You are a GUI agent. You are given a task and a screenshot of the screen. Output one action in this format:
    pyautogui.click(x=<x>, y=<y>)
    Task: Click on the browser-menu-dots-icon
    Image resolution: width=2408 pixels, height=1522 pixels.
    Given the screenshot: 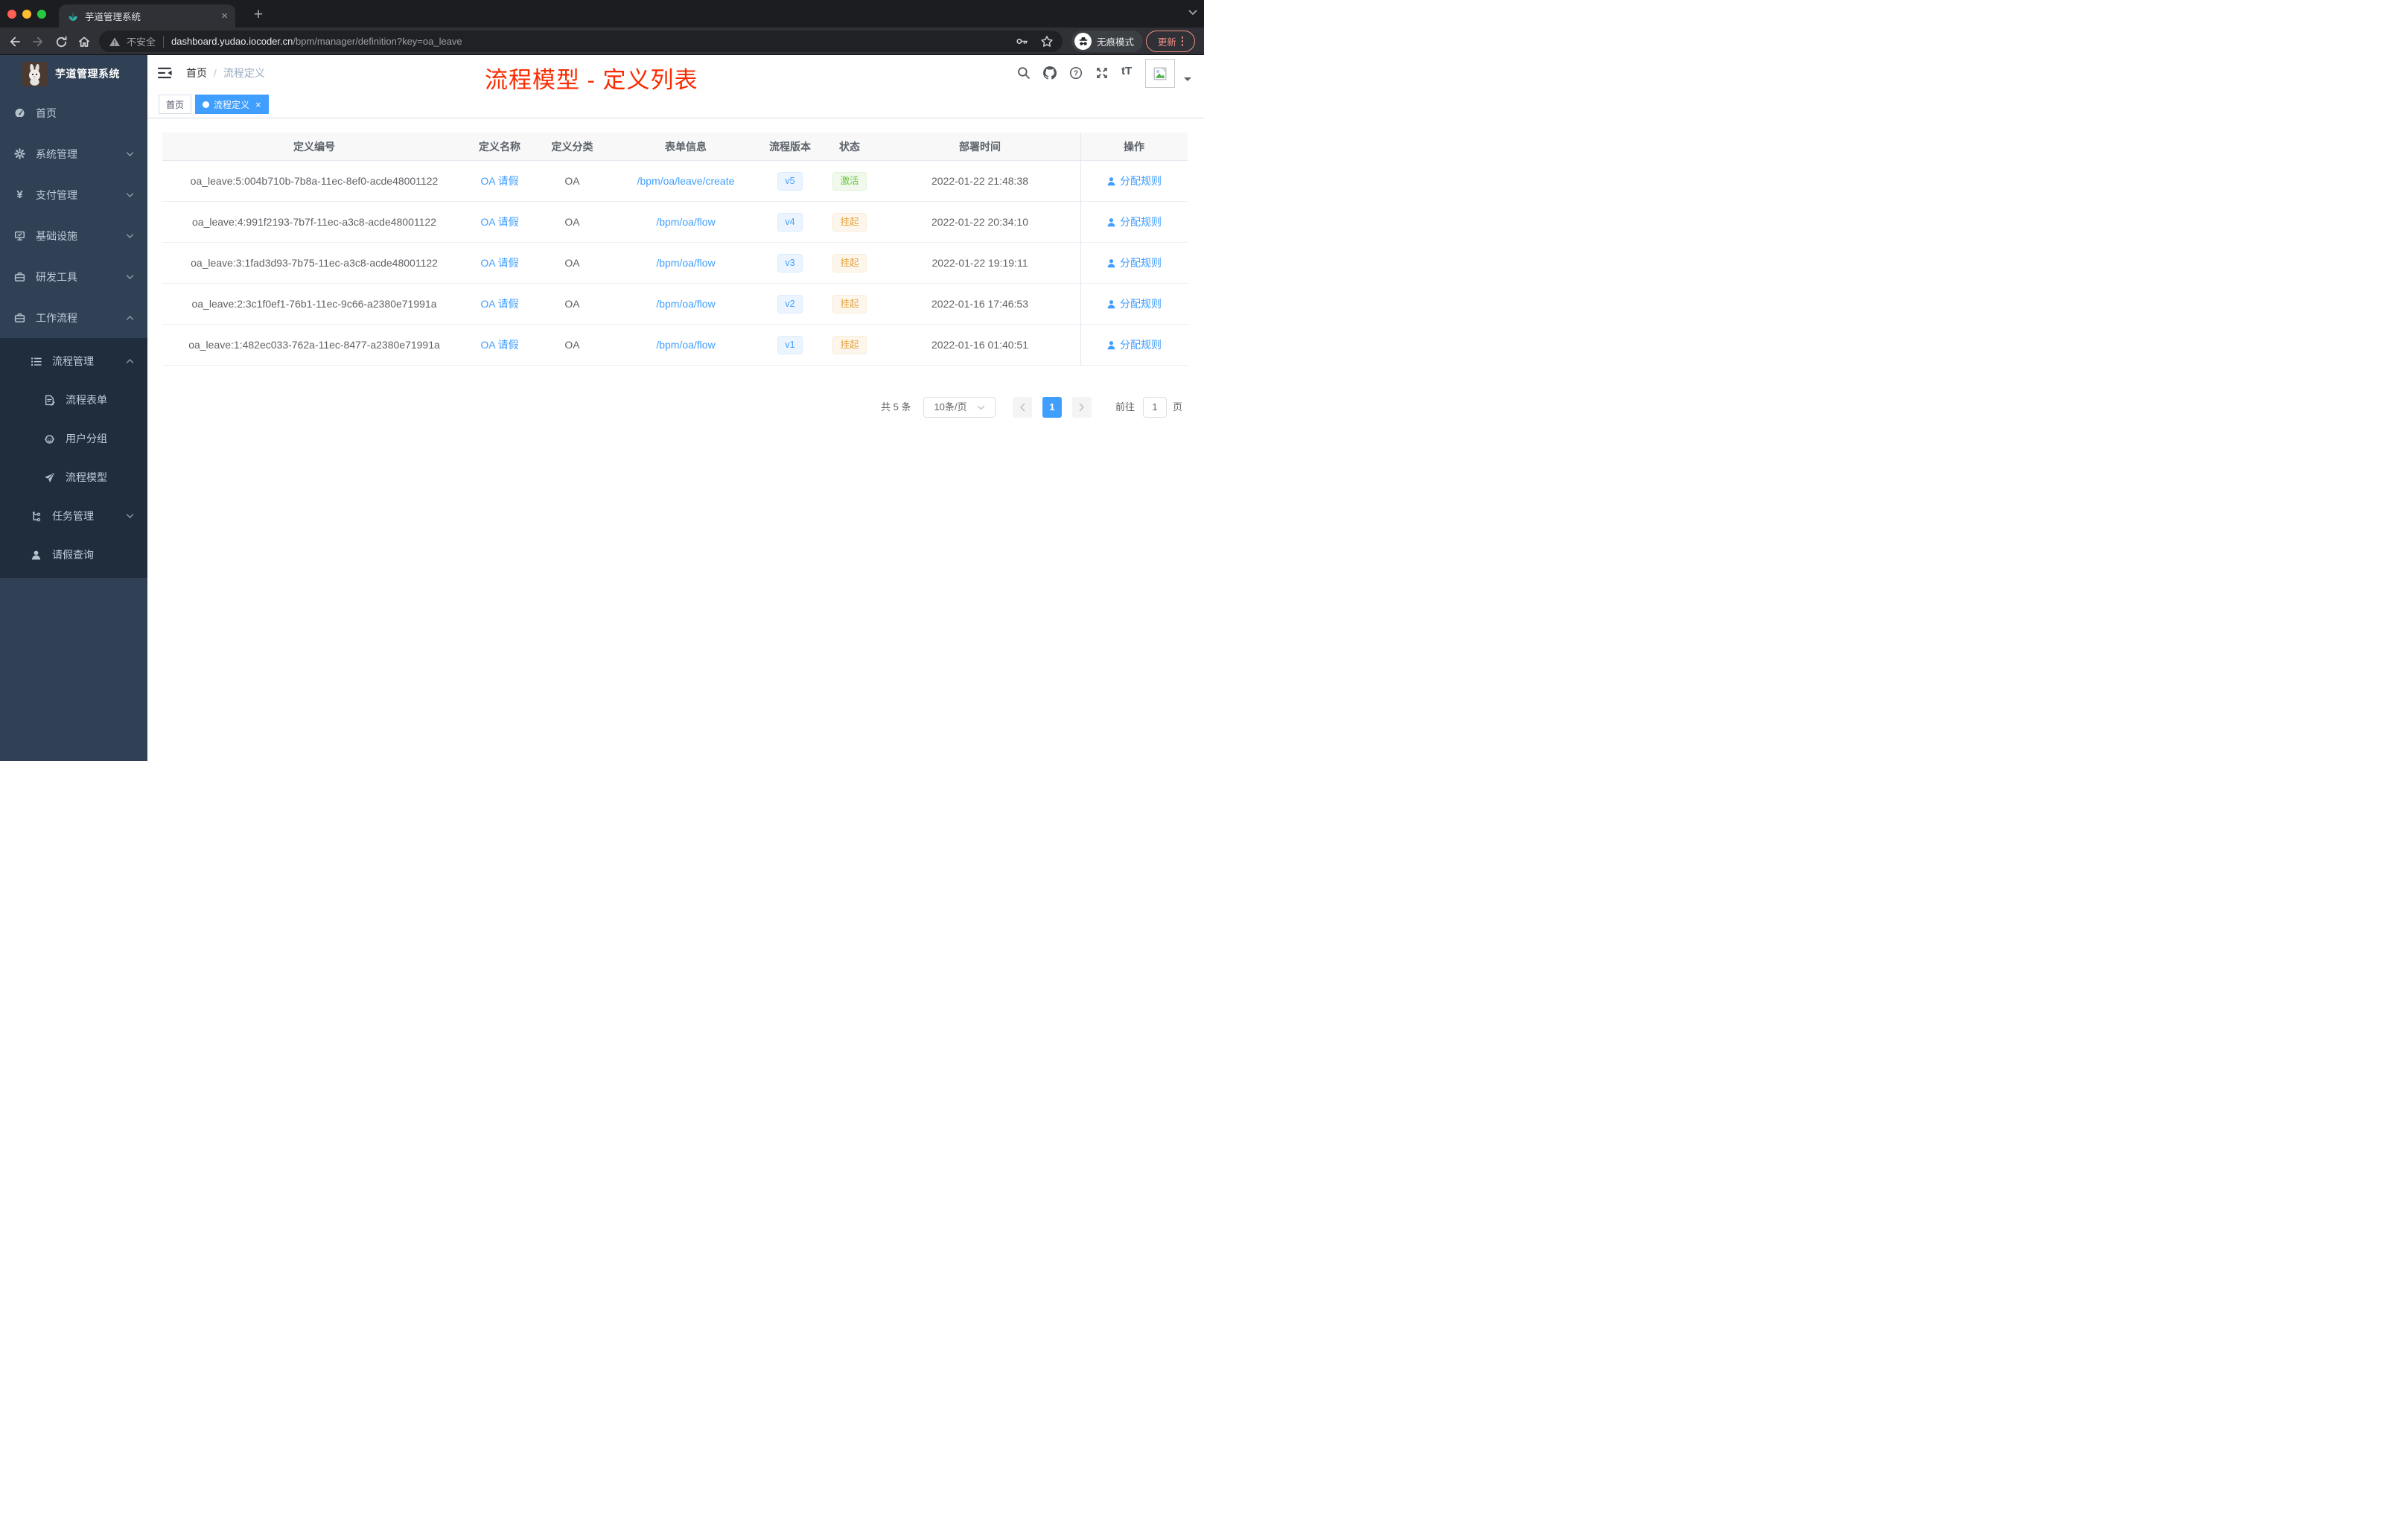 What is the action you would take?
    pyautogui.click(x=1182, y=41)
    